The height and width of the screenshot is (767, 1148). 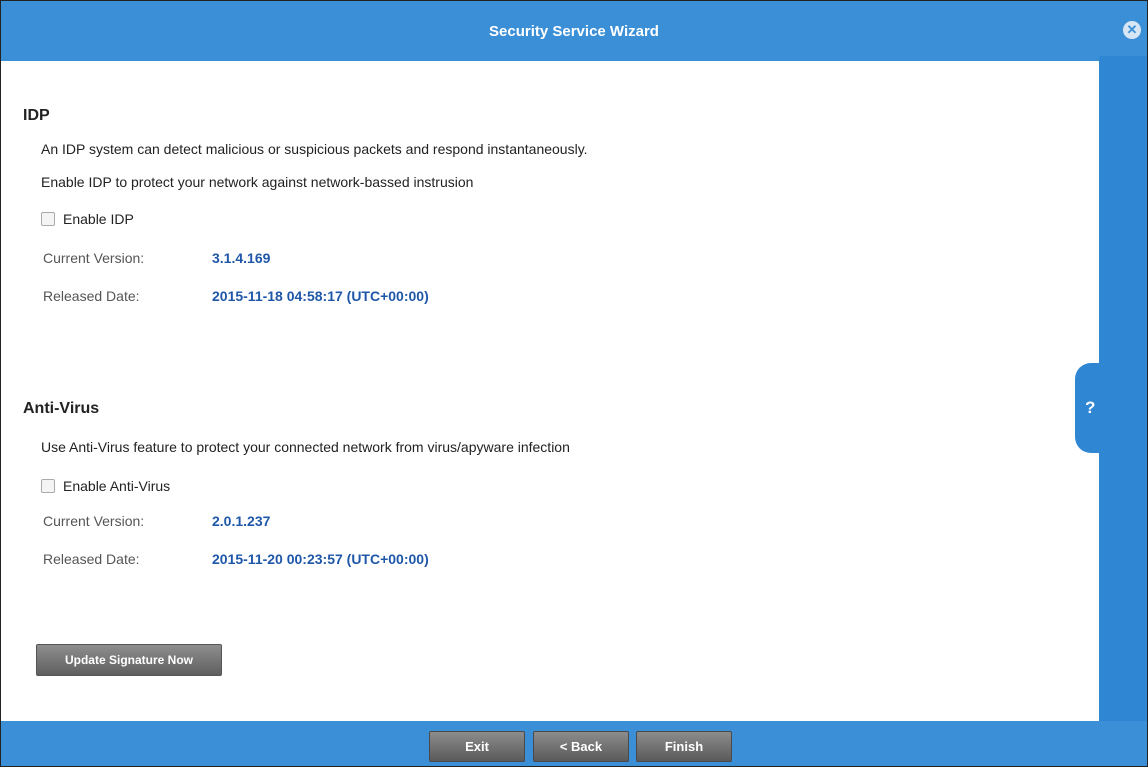 What do you see at coordinates (91, 296) in the screenshot?
I see `idp-date-label: Released Date:` at bounding box center [91, 296].